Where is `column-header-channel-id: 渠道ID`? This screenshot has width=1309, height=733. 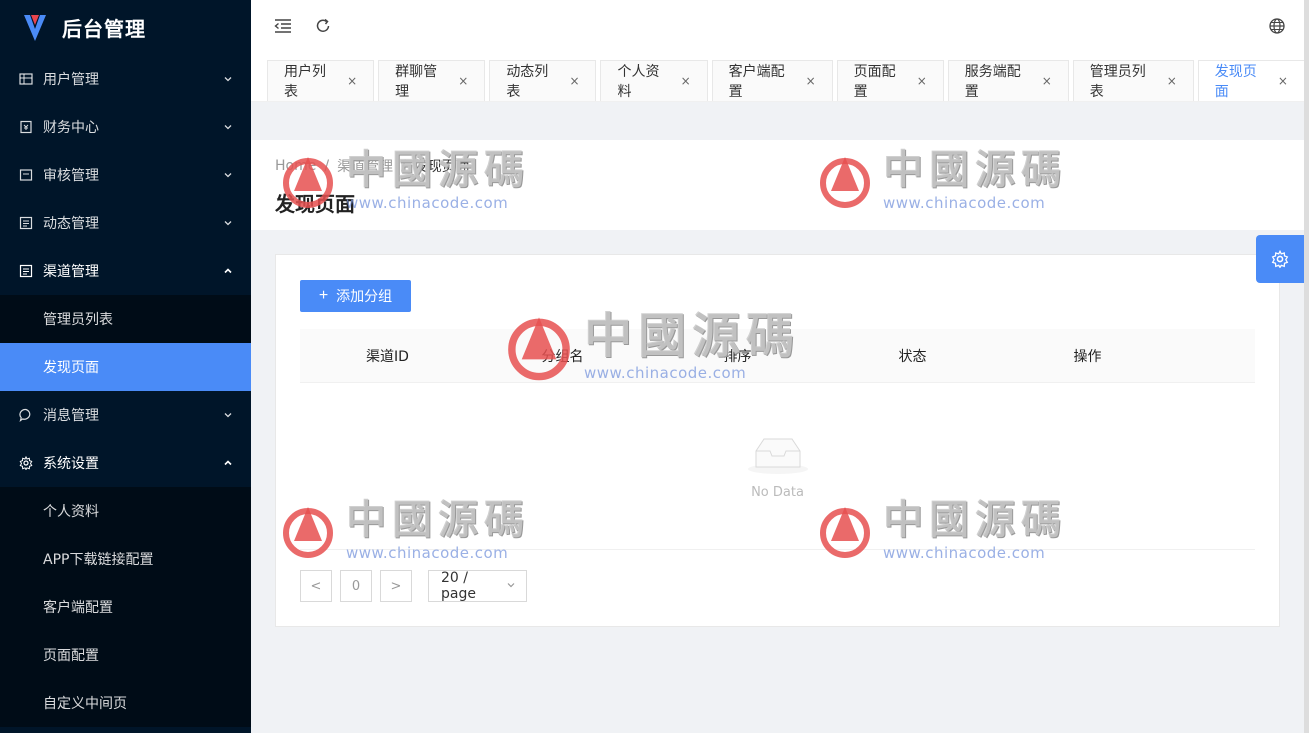
column-header-channel-id: 渠道ID is located at coordinates (387, 356).